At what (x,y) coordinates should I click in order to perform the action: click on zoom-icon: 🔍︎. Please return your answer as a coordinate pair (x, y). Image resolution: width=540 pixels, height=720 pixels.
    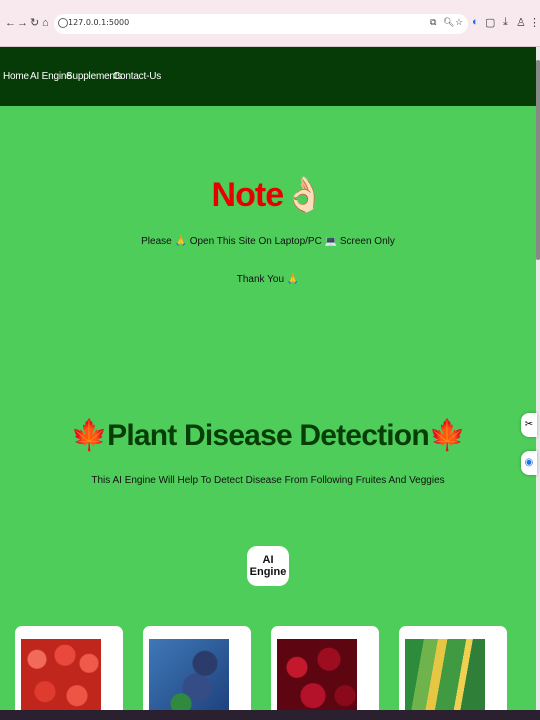
    Looking at the image, I should click on (448, 22).